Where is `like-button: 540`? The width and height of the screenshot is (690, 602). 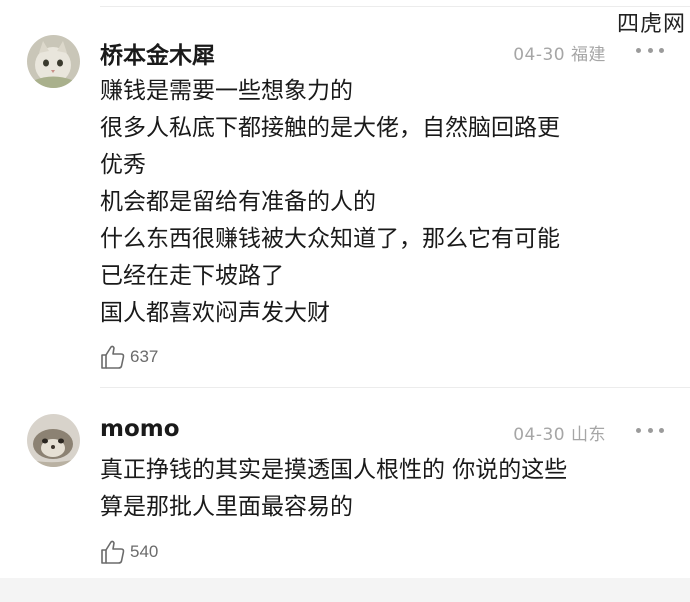
like-button: 540 is located at coordinates (129, 552).